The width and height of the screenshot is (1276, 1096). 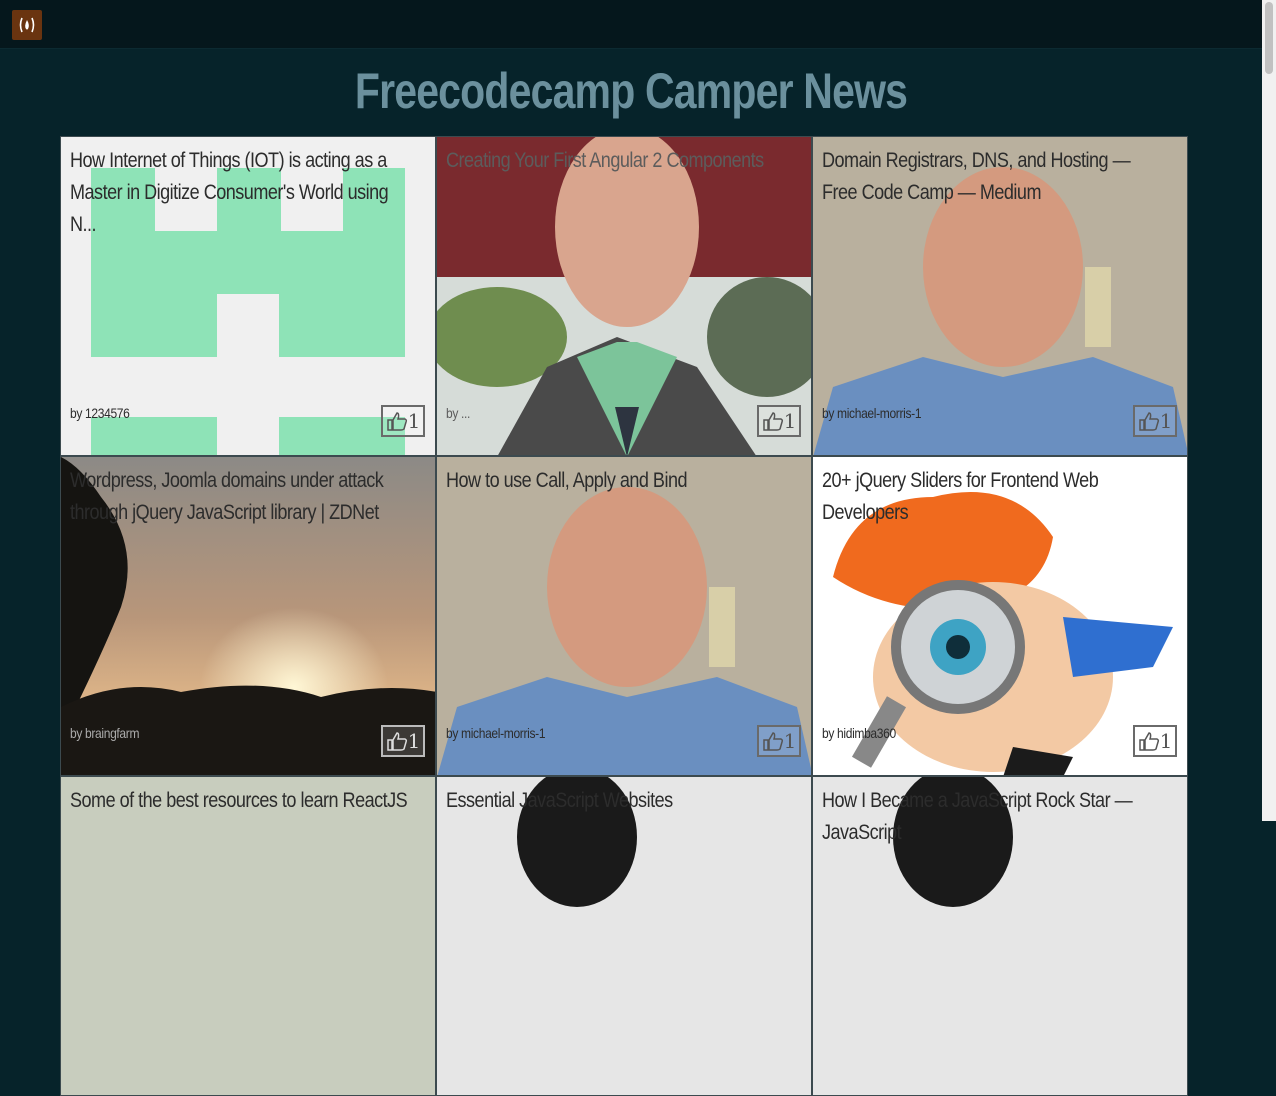 What do you see at coordinates (104, 733) in the screenshot?
I see `card-author: by braingfarm` at bounding box center [104, 733].